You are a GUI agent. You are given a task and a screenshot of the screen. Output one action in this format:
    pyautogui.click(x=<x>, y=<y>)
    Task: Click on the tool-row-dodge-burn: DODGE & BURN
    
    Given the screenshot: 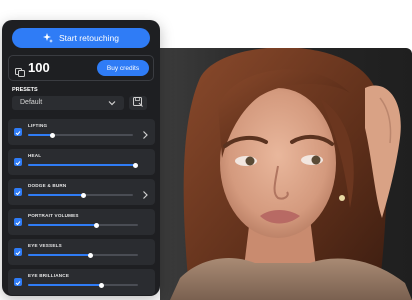 What is the action you would take?
    pyautogui.click(x=81, y=192)
    